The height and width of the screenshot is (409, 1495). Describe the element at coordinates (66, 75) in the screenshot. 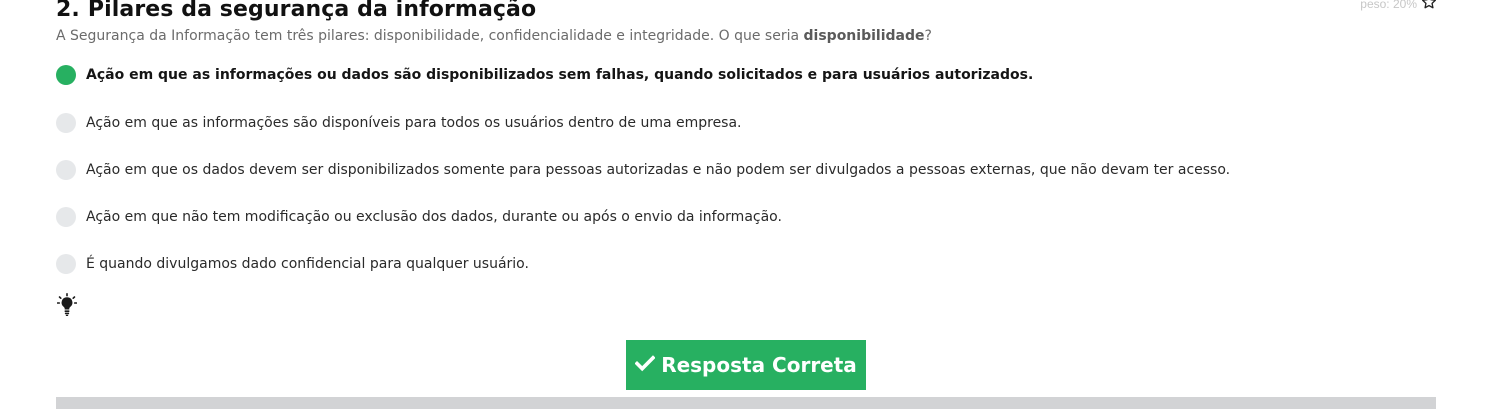

I see `radio-checked-icon` at that location.